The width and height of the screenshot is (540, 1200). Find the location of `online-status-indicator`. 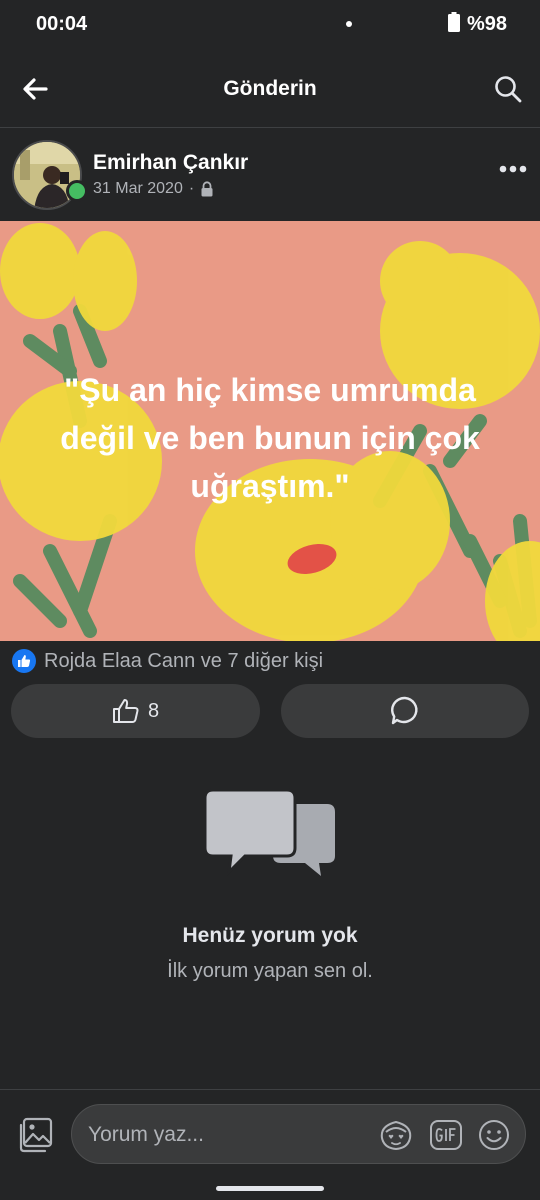

online-status-indicator is located at coordinates (77, 191).